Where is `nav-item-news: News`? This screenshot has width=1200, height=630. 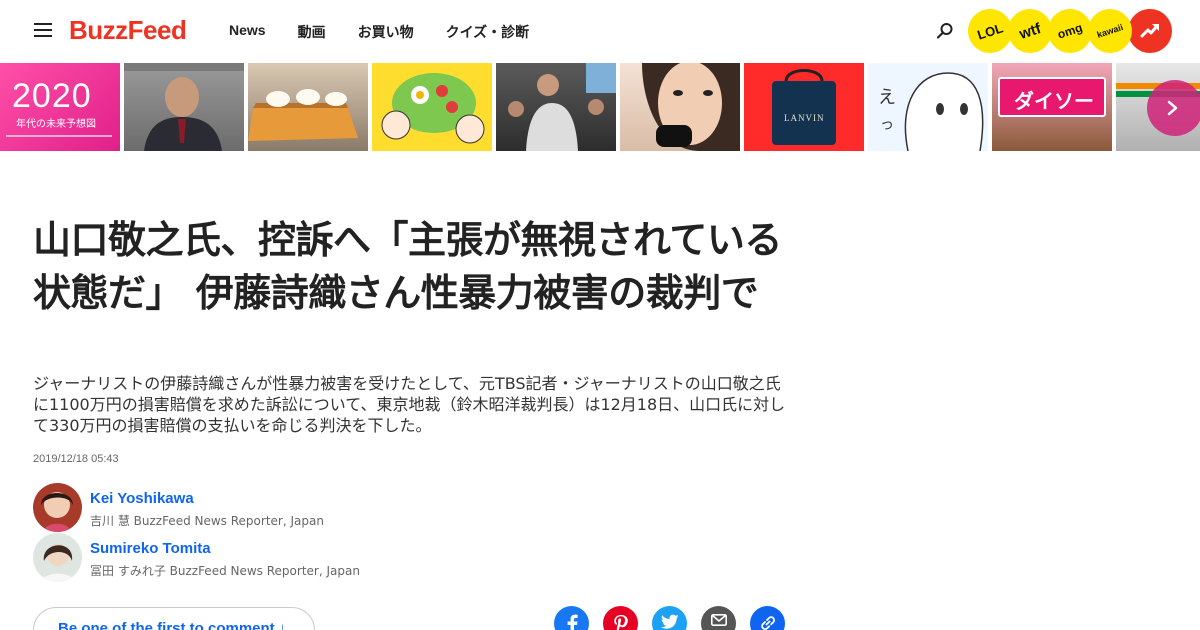
nav-item-news: News is located at coordinates (247, 32).